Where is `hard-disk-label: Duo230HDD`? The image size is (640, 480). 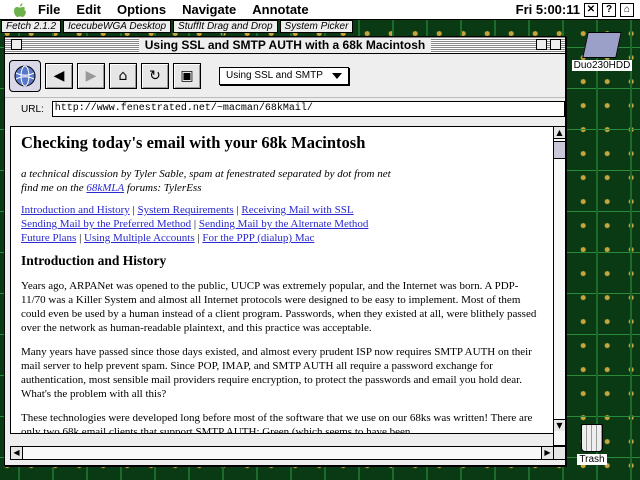
hard-disk-label: Duo230HDD is located at coordinates (602, 65).